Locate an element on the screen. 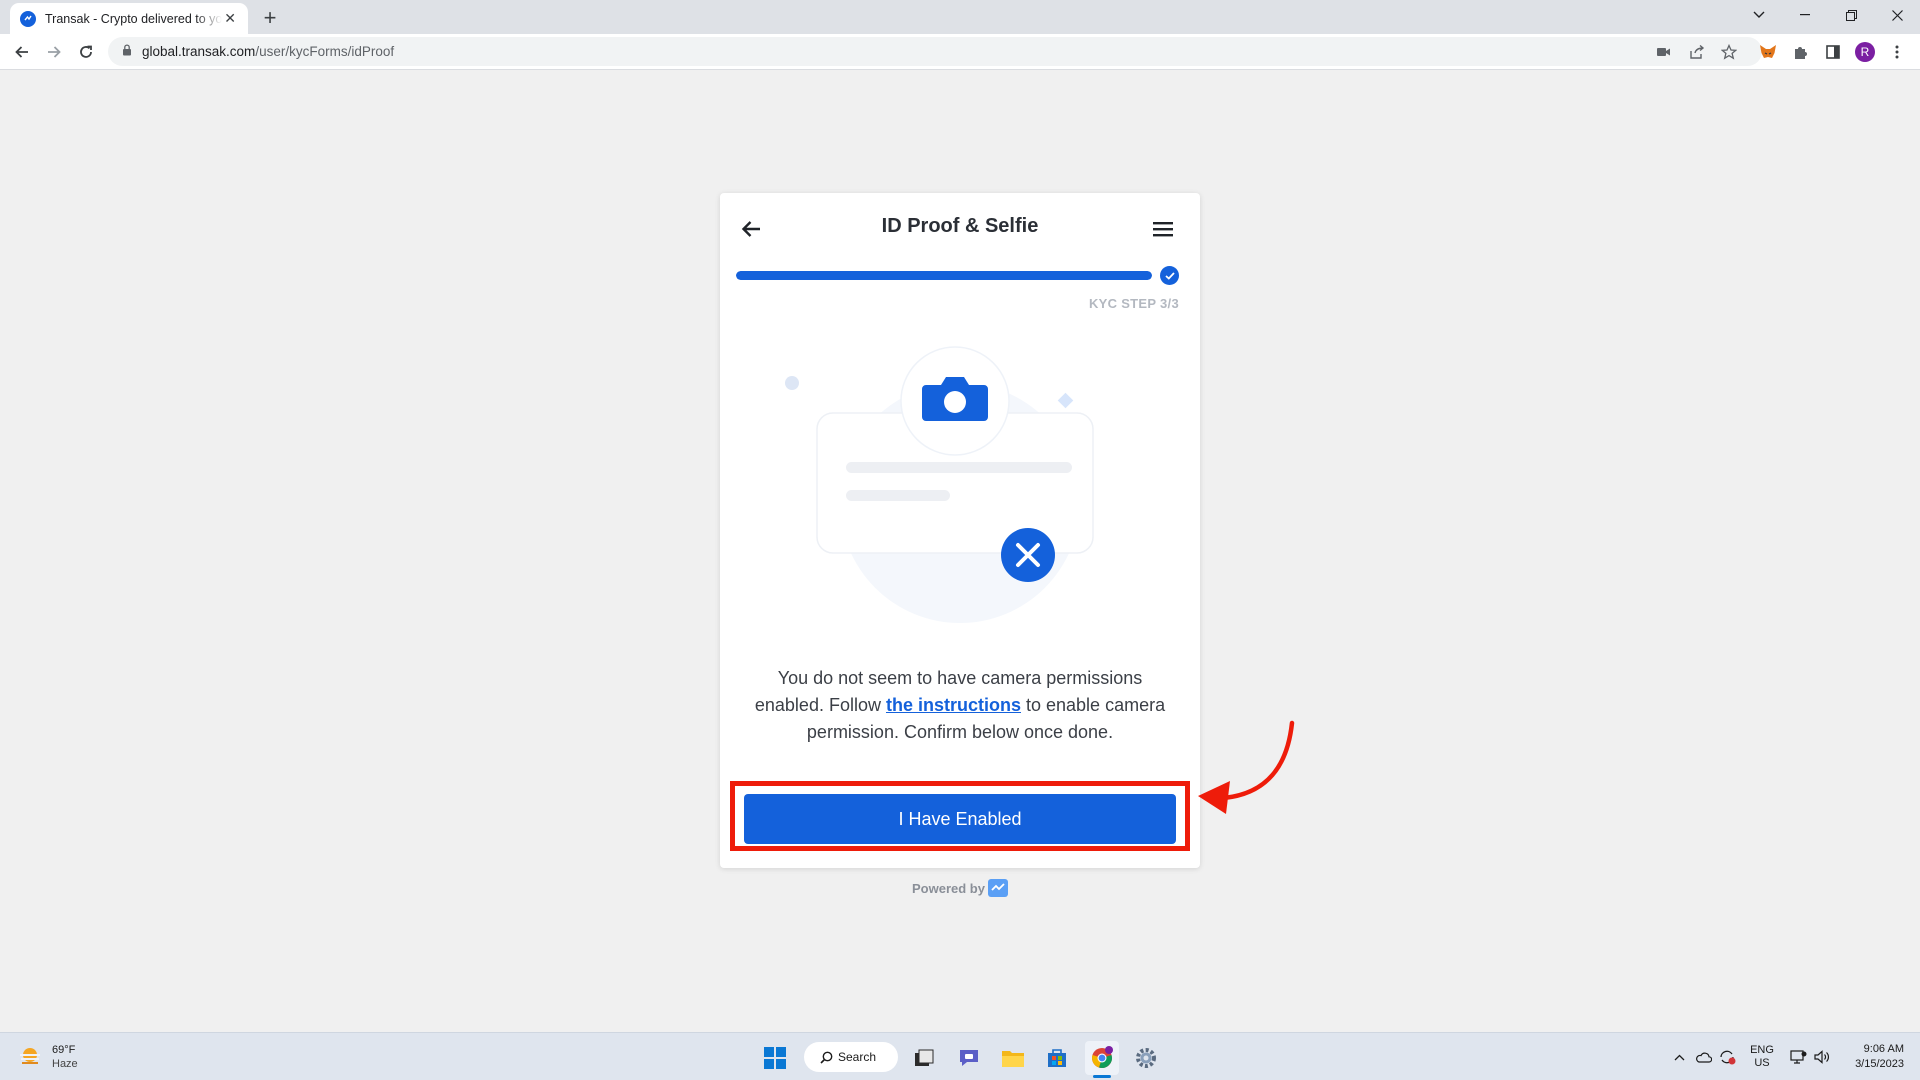 The width and height of the screenshot is (1920, 1080). forward-button is located at coordinates (54, 52).